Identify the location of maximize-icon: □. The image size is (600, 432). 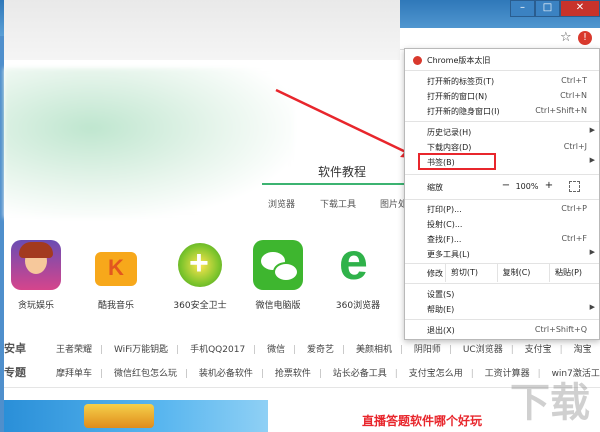
(547, 8).